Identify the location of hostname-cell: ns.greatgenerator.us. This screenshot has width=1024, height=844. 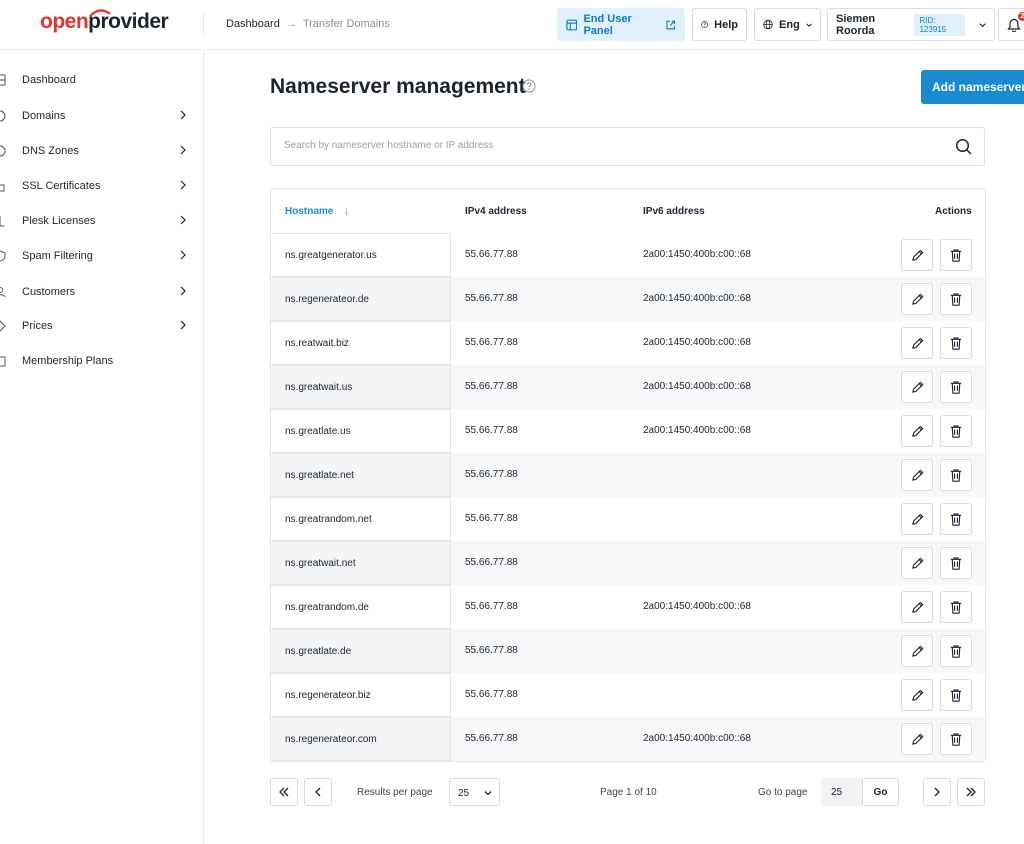
(361, 255).